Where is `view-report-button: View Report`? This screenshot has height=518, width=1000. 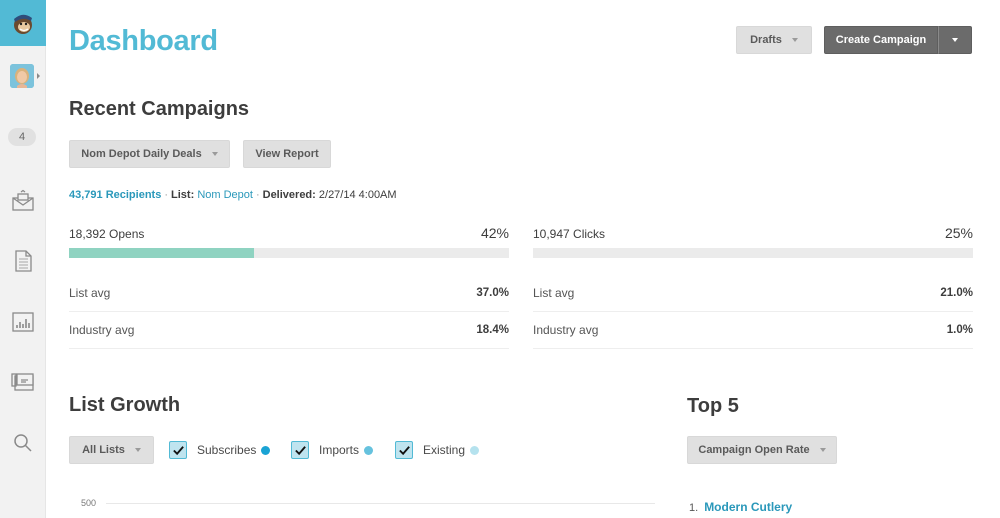
view-report-button: View Report is located at coordinates (287, 154).